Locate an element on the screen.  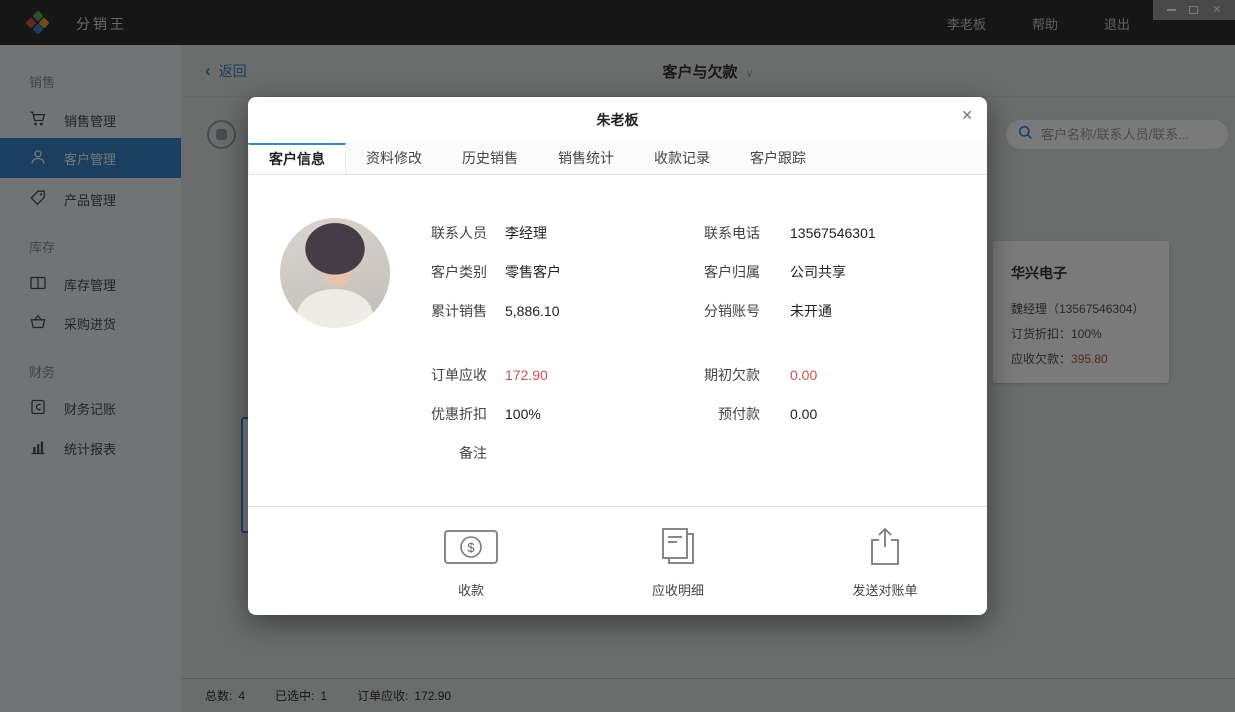
cash-icon: $ is located at coordinates (471, 547).